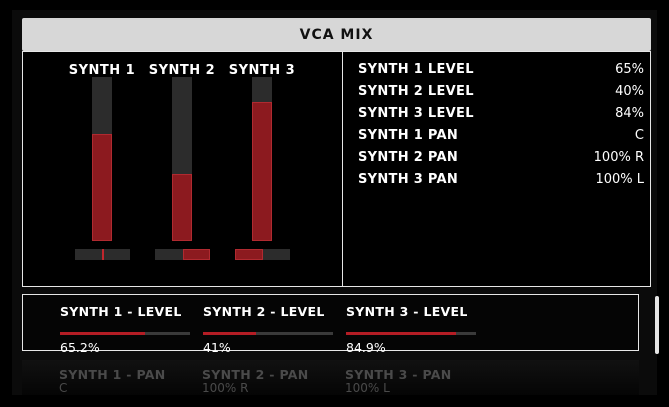 The image size is (669, 407). I want to click on page-param-value: 65.2%, so click(80, 347).